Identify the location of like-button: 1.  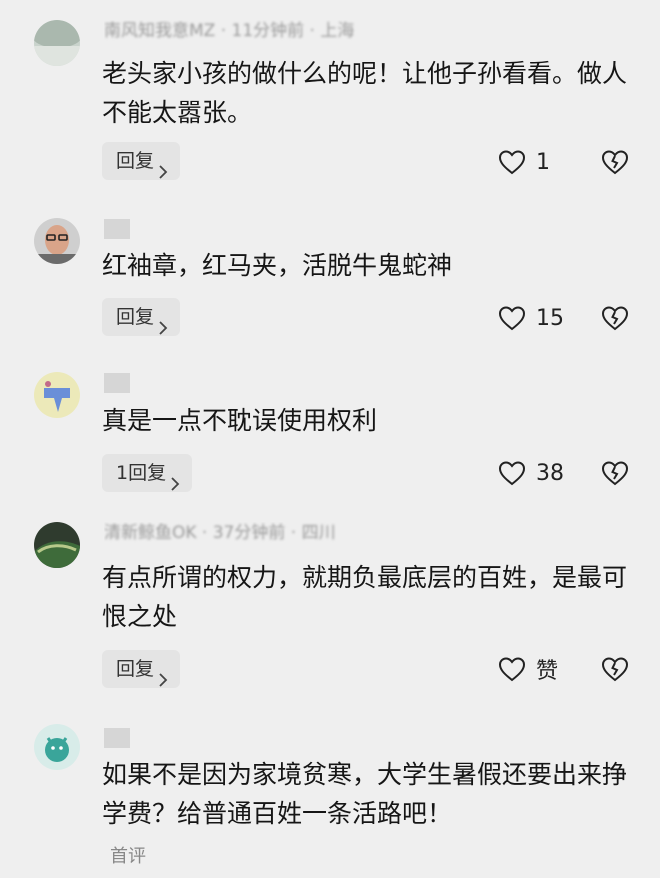
(524, 162).